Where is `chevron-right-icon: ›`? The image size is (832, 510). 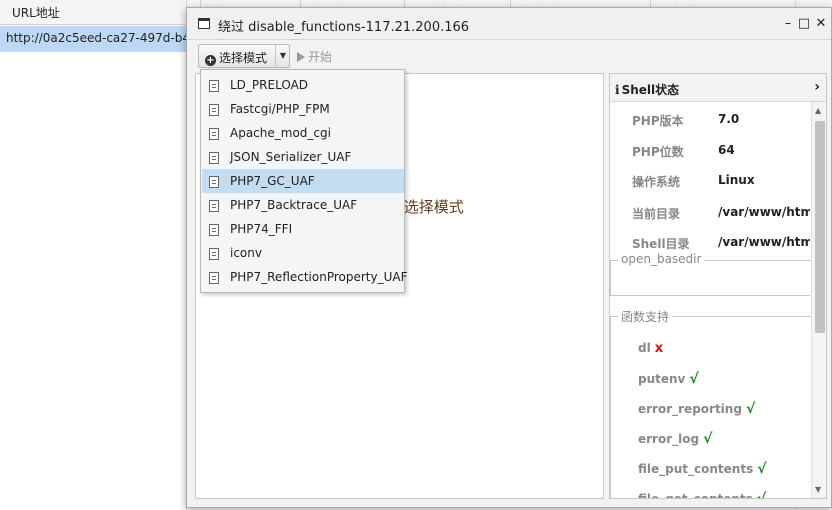 chevron-right-icon: › is located at coordinates (817, 87).